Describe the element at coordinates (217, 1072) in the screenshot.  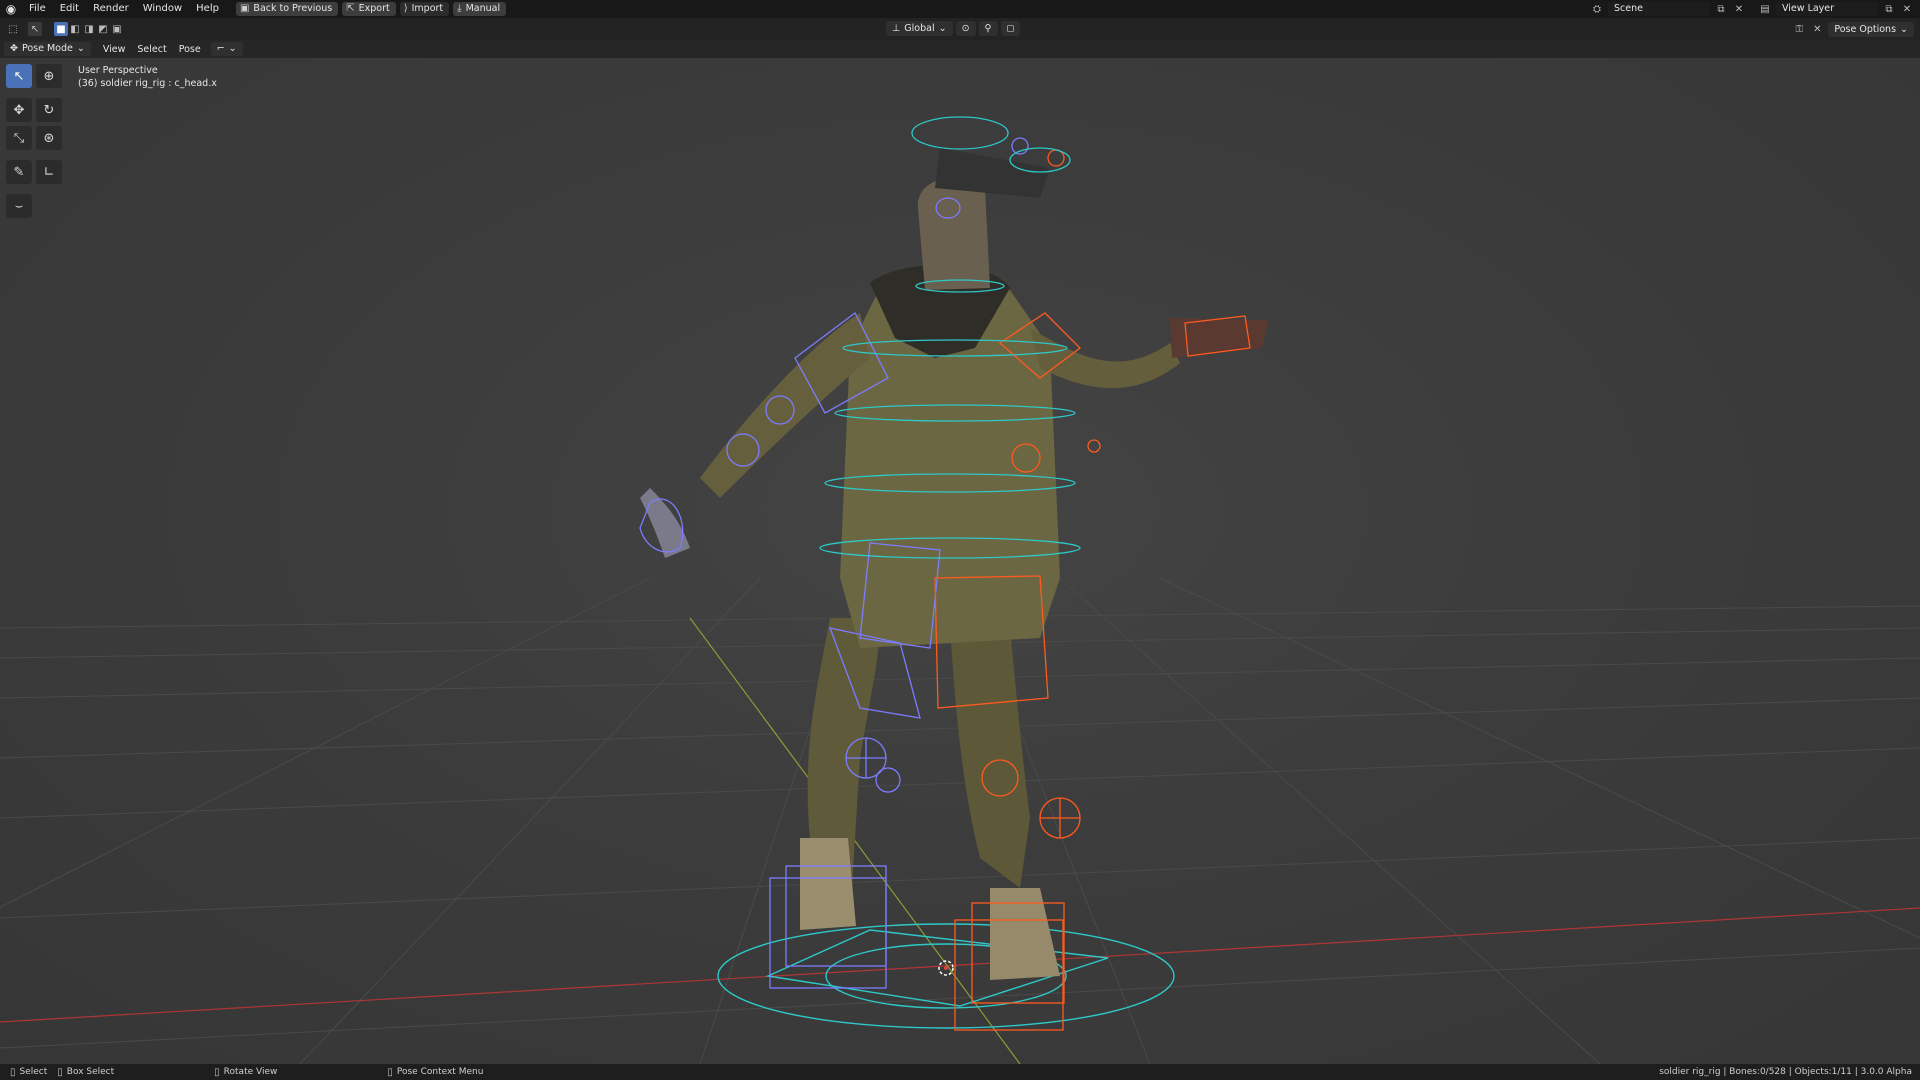
I see `mouse-middle-icon: ▯` at that location.